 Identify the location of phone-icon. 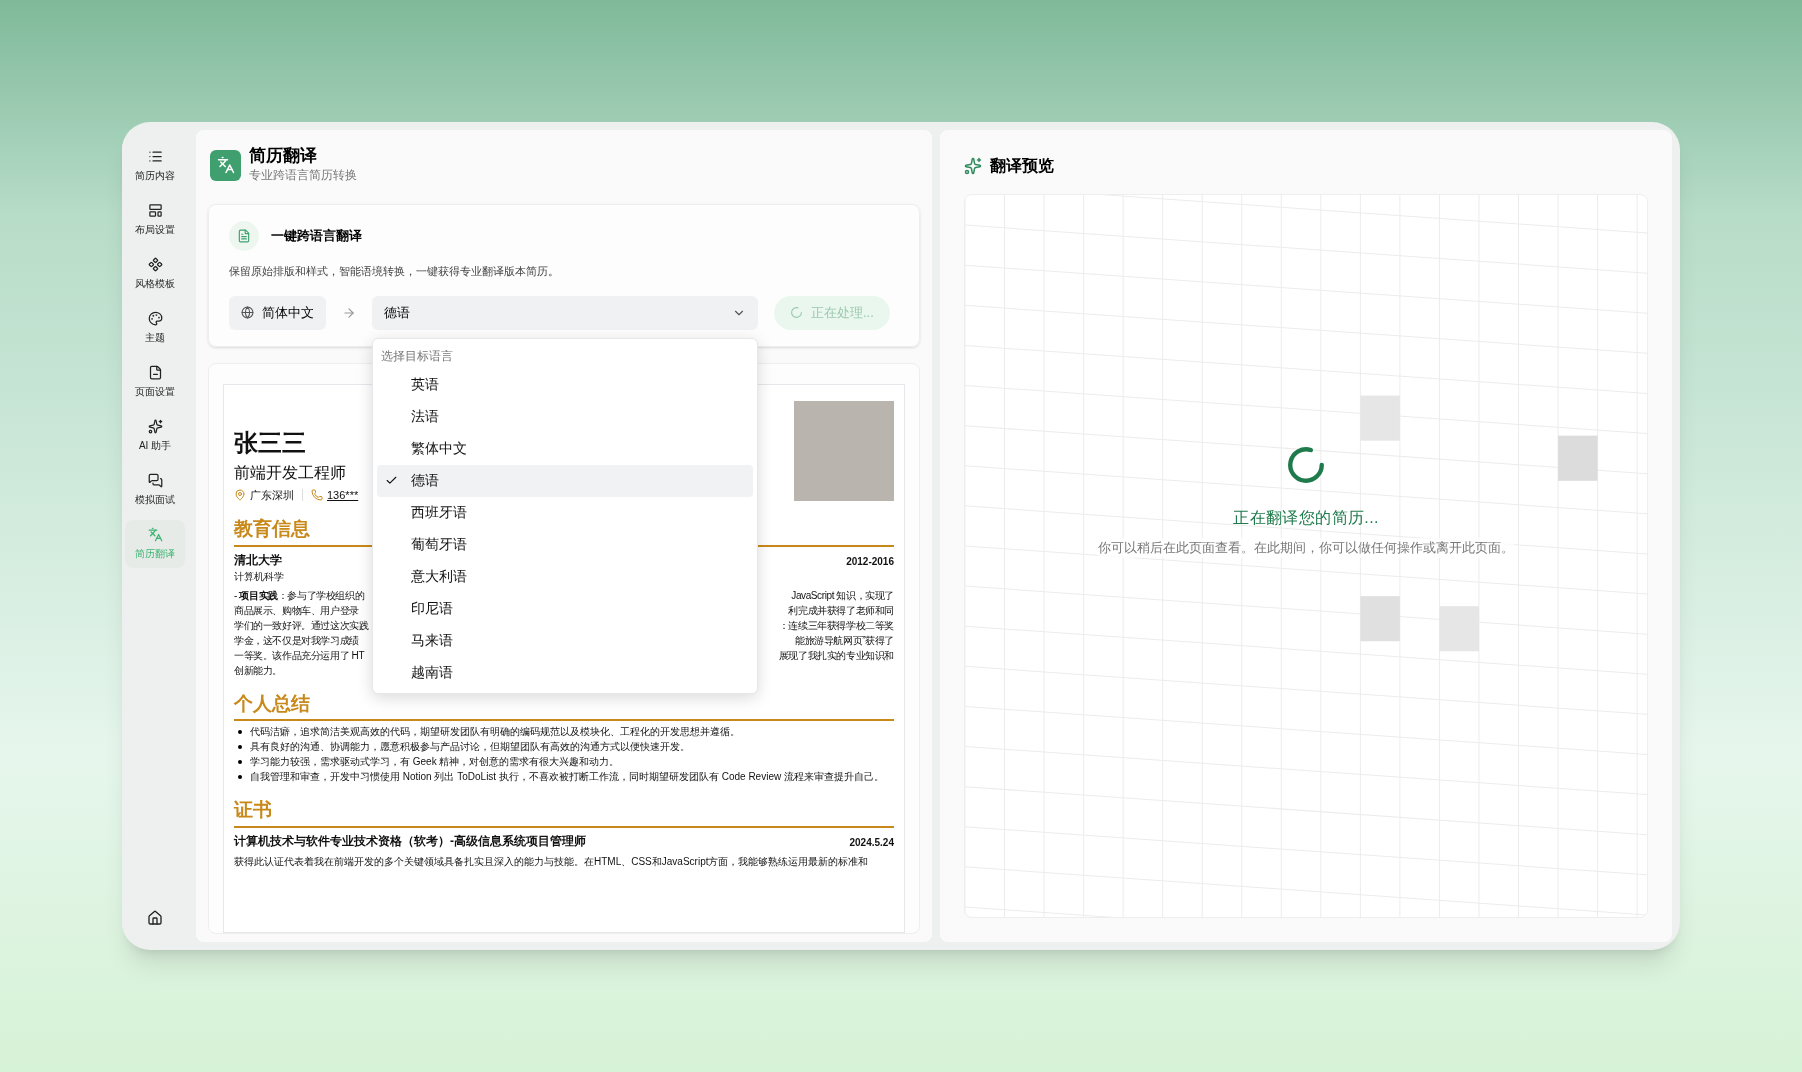
(317, 494).